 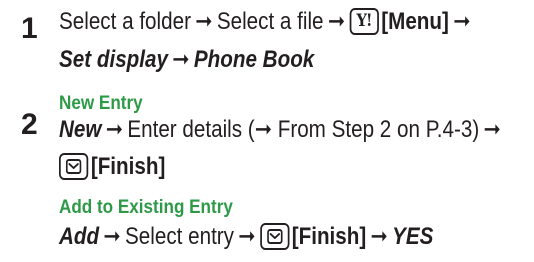 I want to click on step-number-1: 1, so click(x=29, y=28).